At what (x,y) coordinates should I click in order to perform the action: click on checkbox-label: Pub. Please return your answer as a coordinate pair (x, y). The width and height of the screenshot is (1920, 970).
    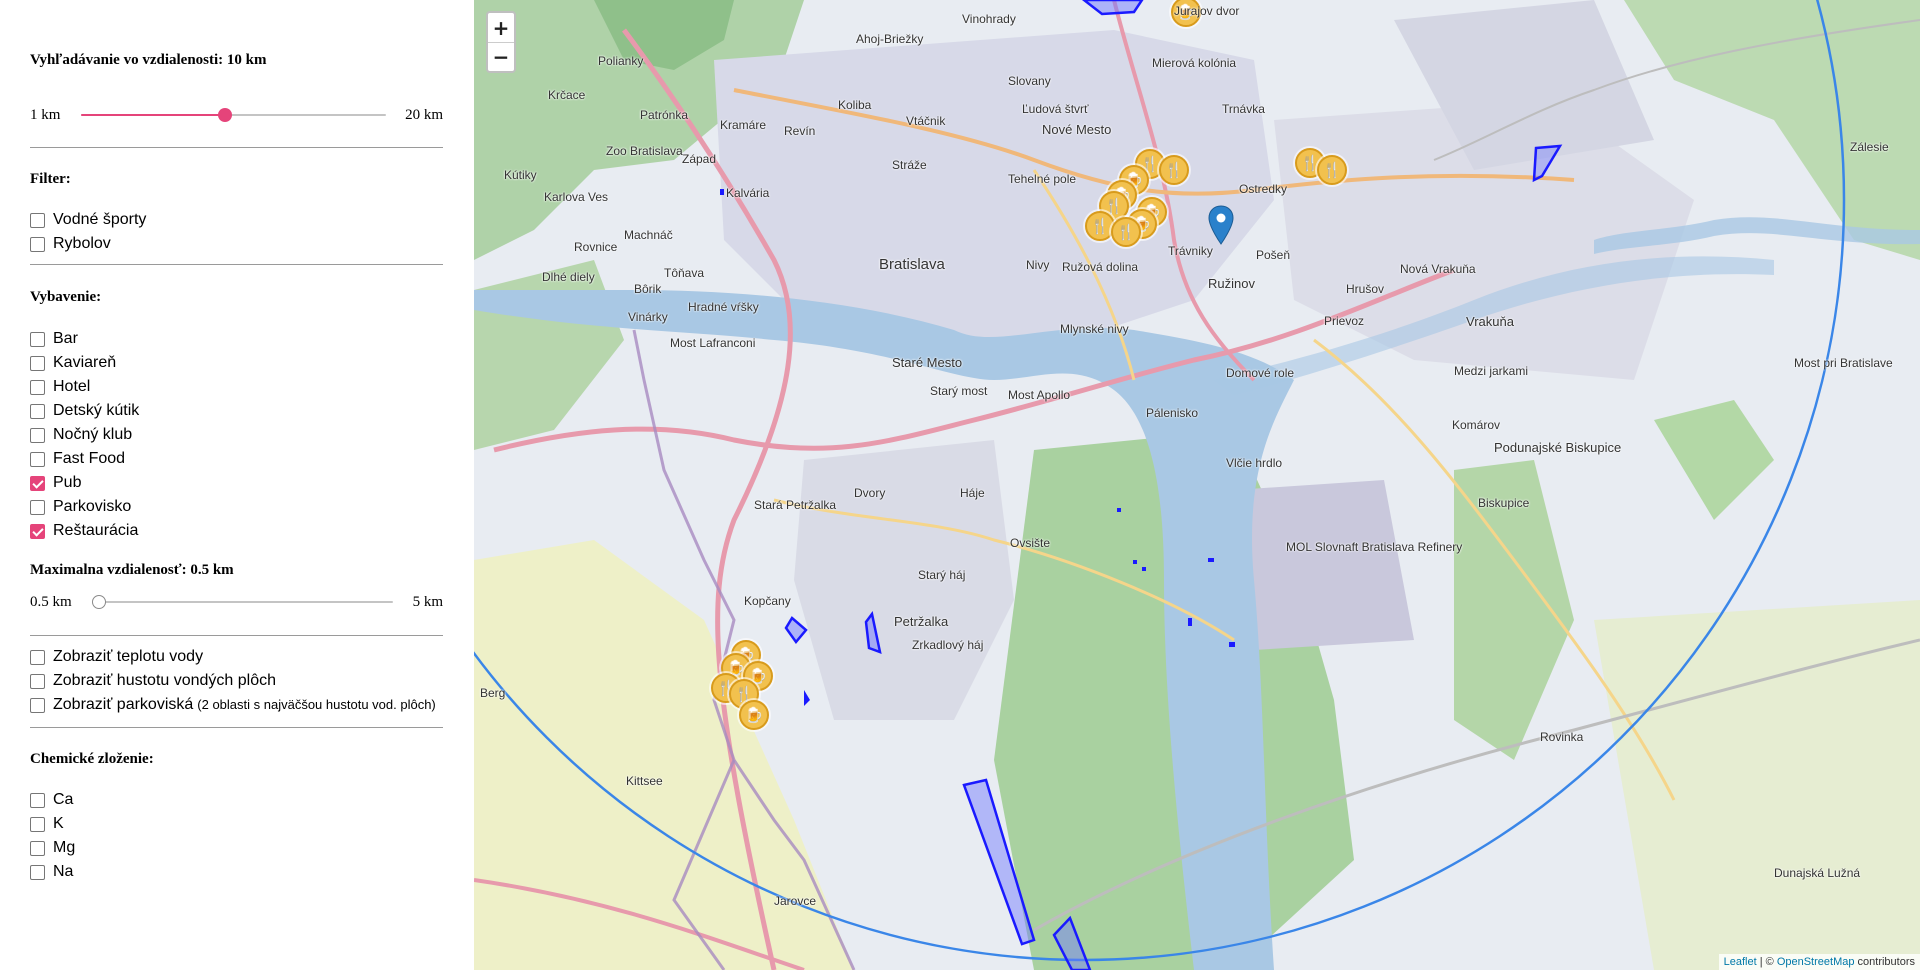
    Looking at the image, I should click on (67, 482).